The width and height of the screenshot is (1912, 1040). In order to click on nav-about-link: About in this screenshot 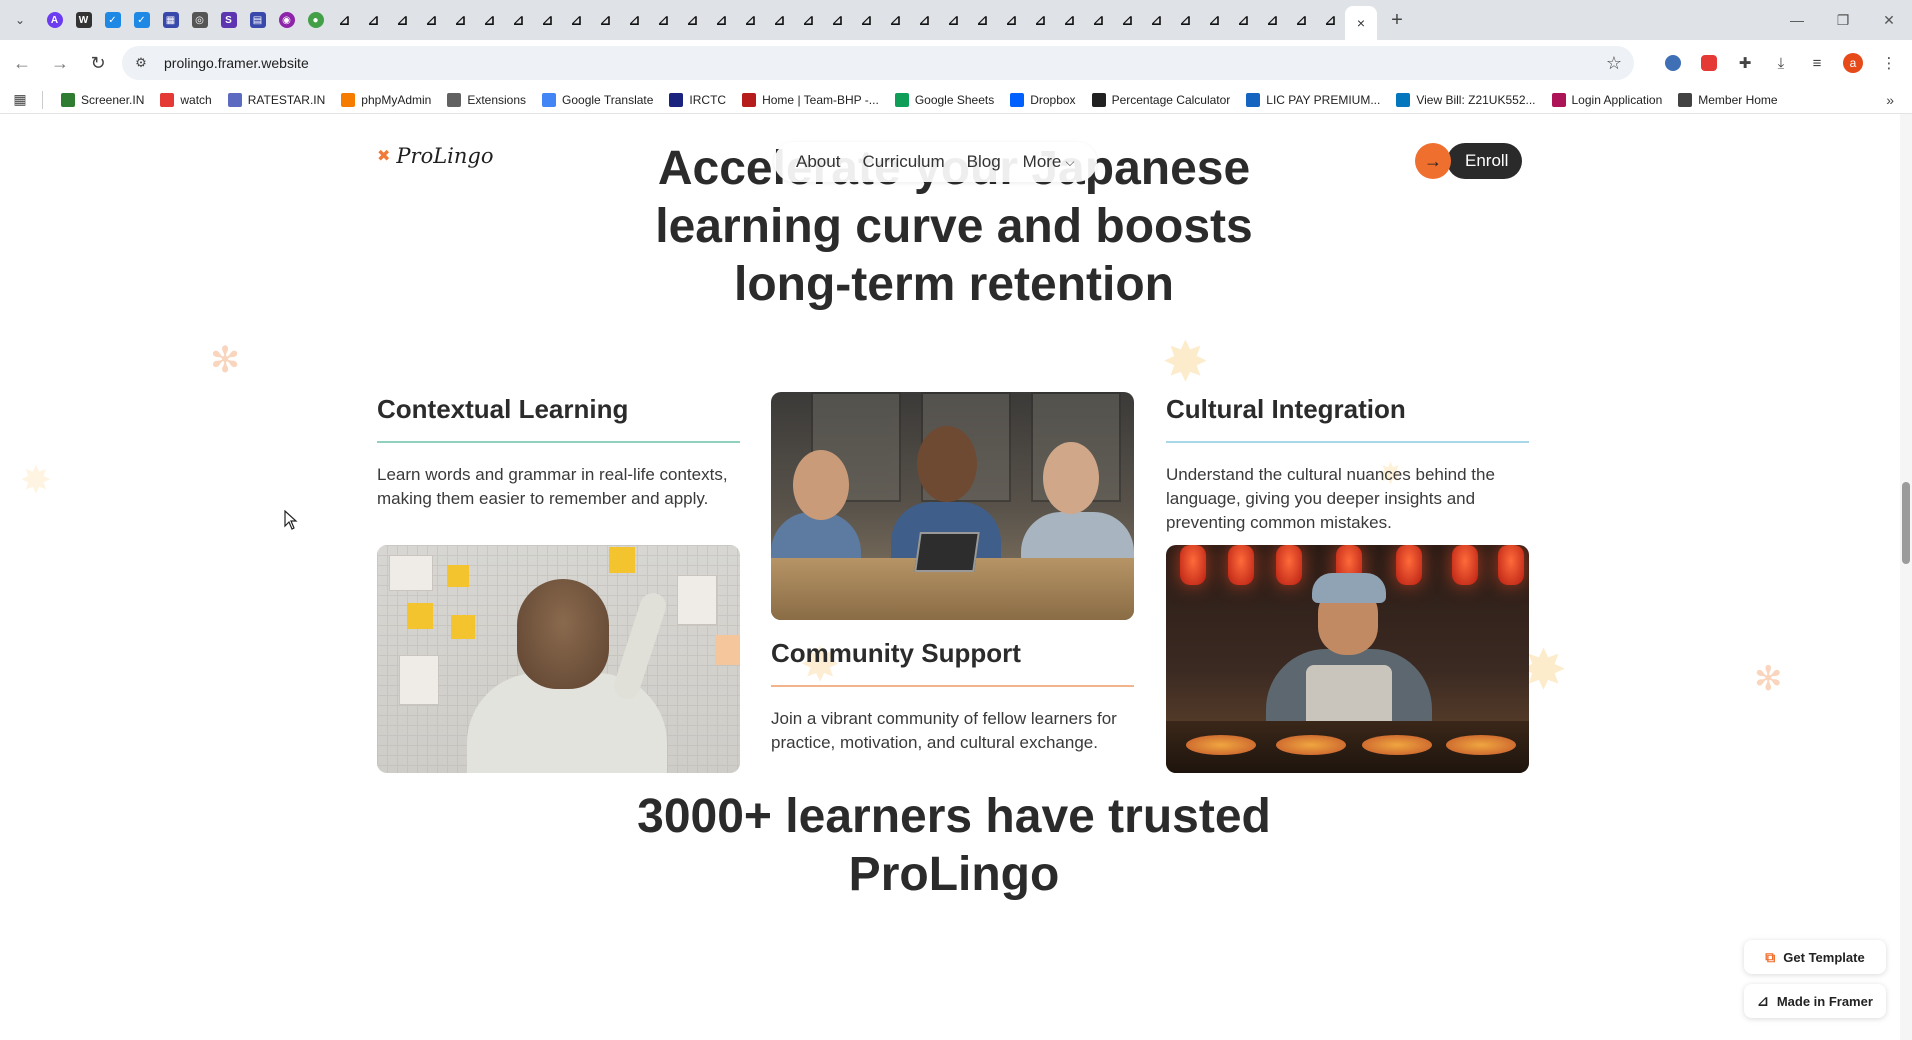, I will do `click(818, 162)`.